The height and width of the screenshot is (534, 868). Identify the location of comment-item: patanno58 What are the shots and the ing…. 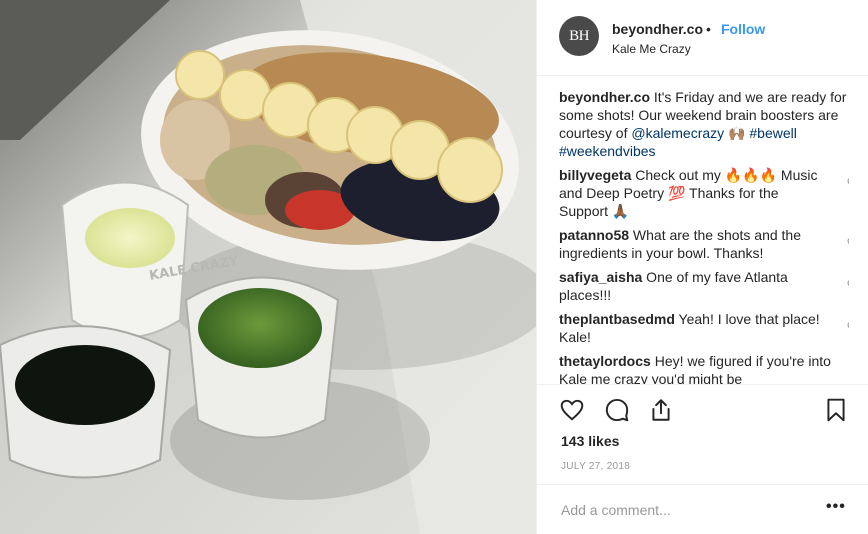
(704, 244).